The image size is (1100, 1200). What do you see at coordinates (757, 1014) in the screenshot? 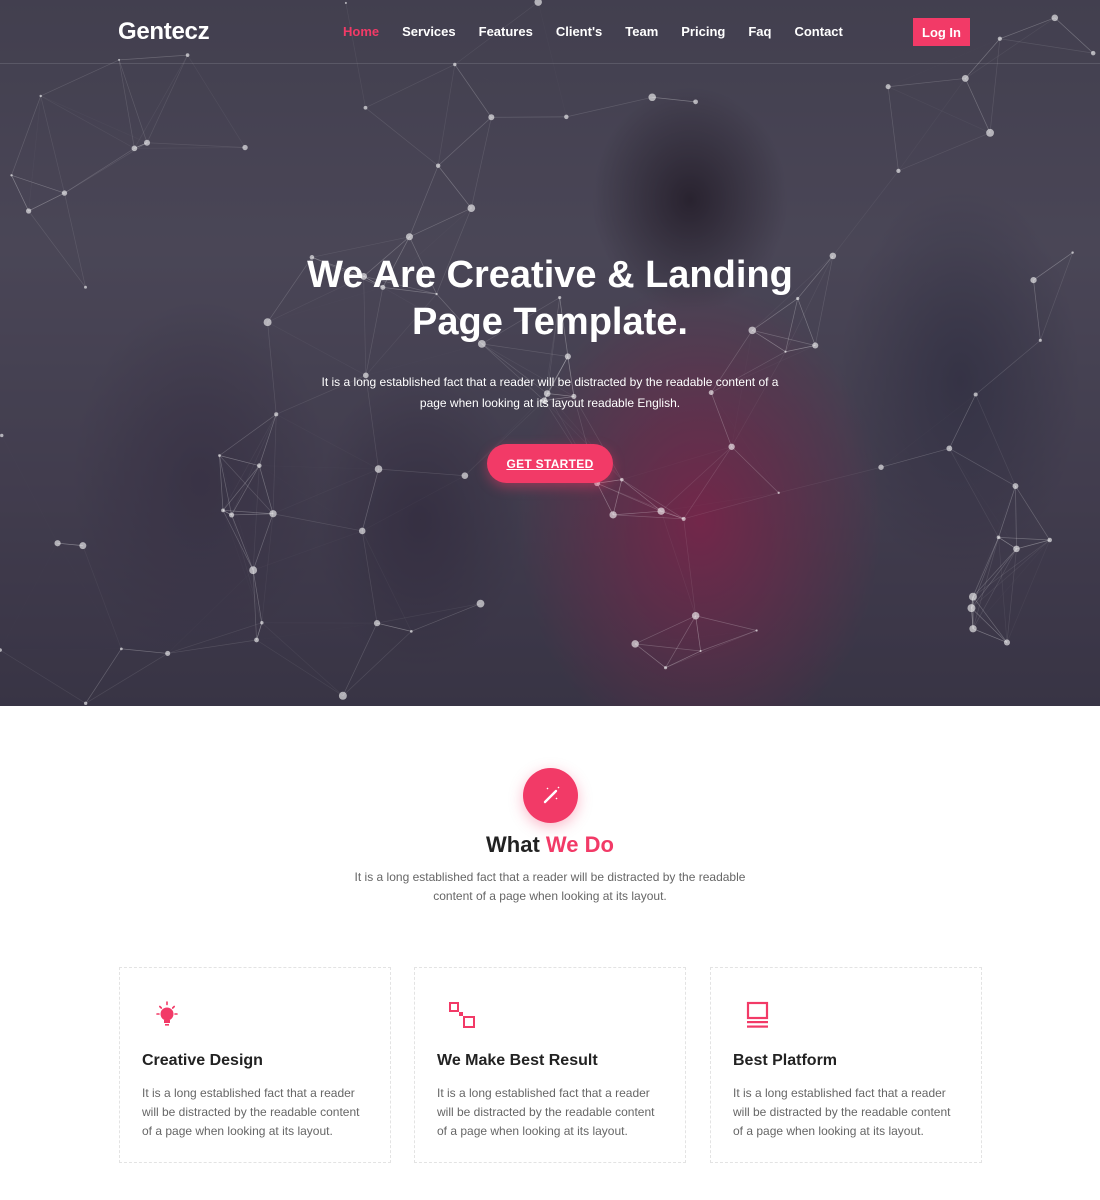
I see `monitor-icon` at bounding box center [757, 1014].